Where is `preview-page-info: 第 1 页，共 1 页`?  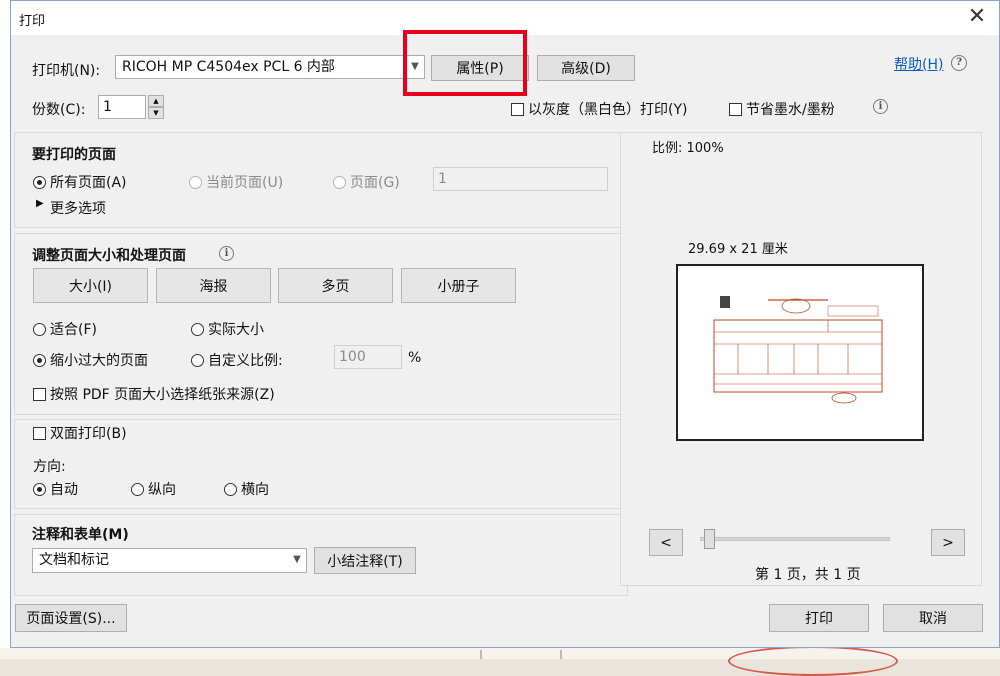 preview-page-info: 第 1 页，共 1 页 is located at coordinates (808, 575).